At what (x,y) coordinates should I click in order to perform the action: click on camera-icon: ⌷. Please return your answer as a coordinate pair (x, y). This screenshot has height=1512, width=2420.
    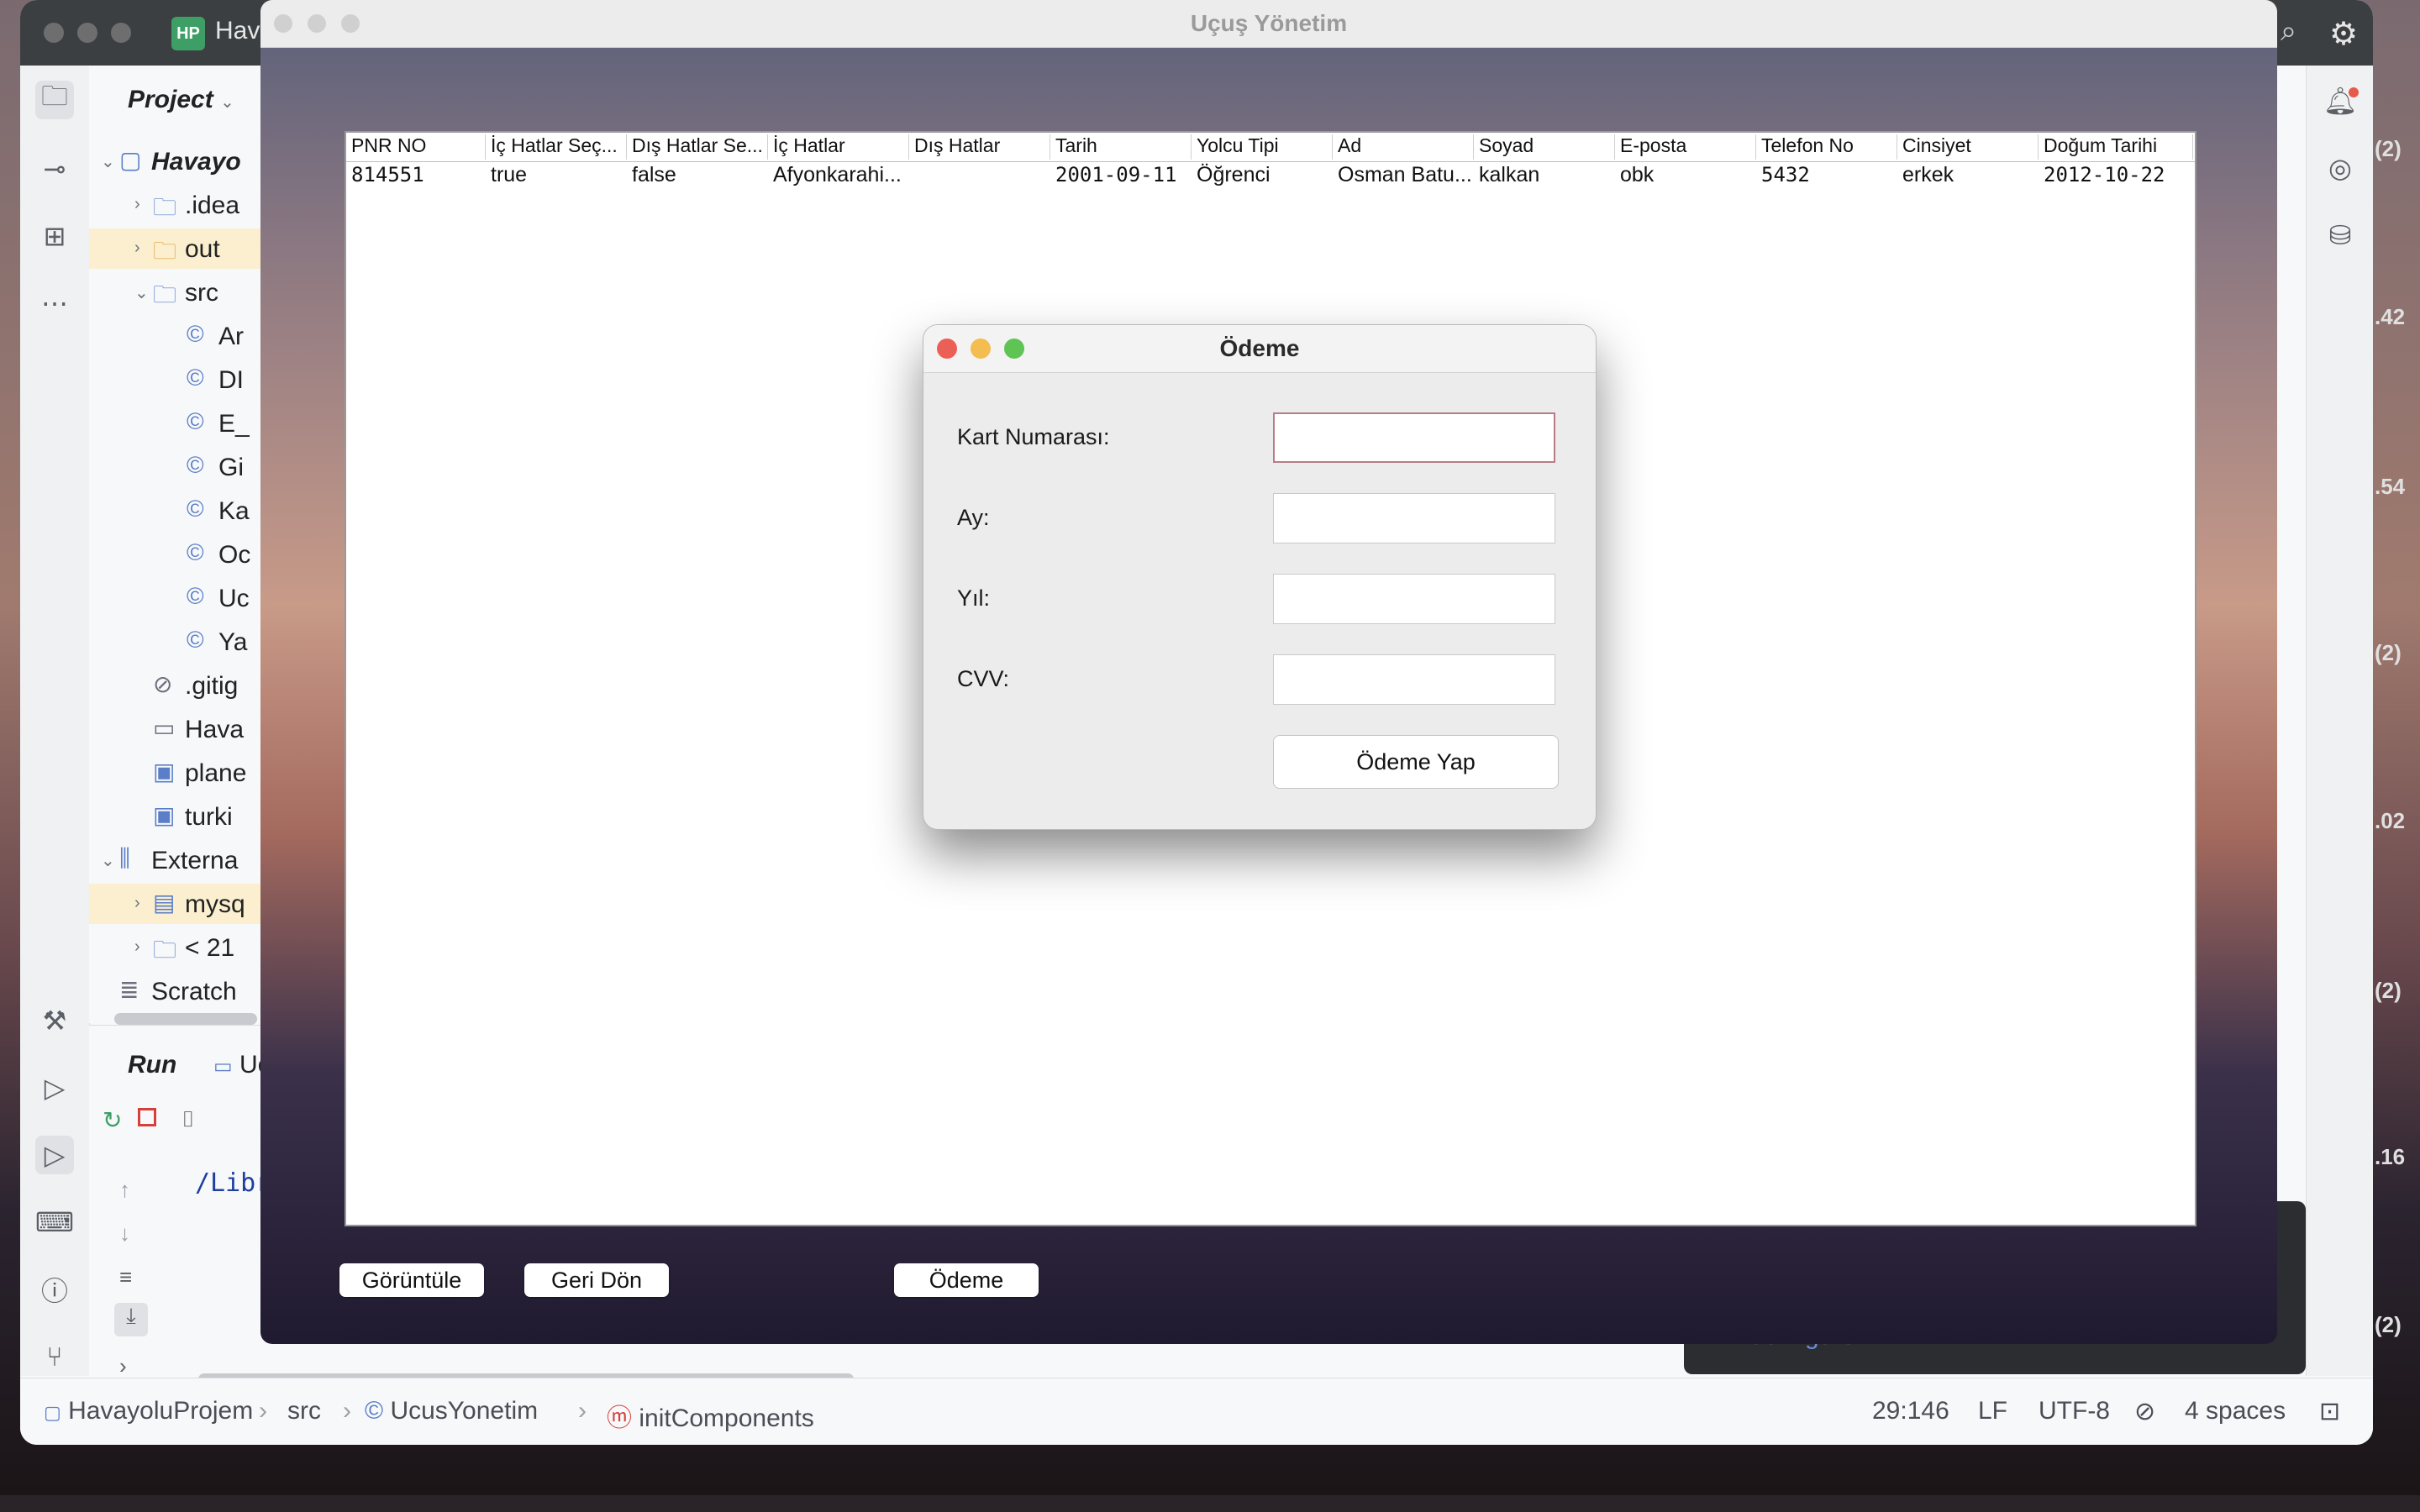
    Looking at the image, I should click on (188, 1119).